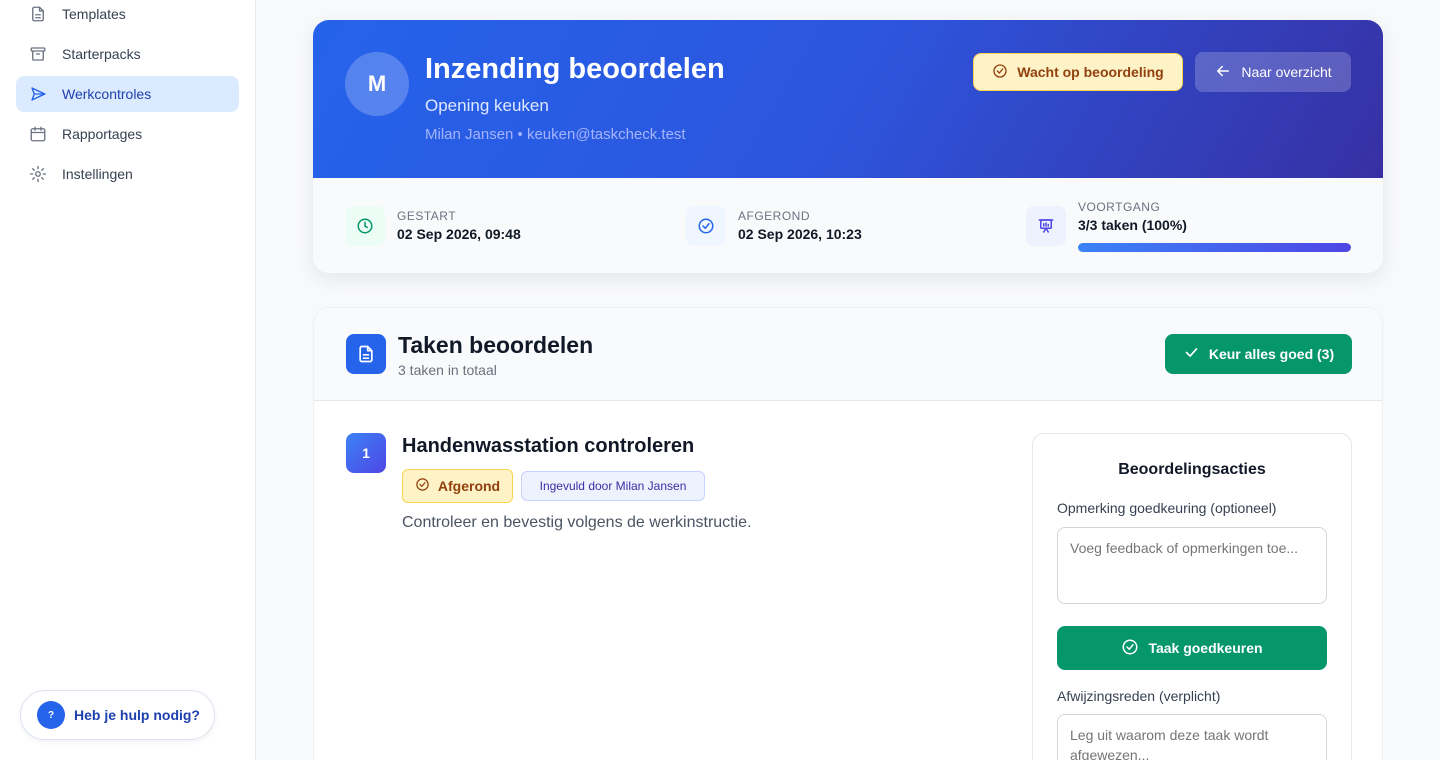 Image resolution: width=1440 pixels, height=760 pixels. I want to click on status-badge: Wacht op beoordeling, so click(1078, 72).